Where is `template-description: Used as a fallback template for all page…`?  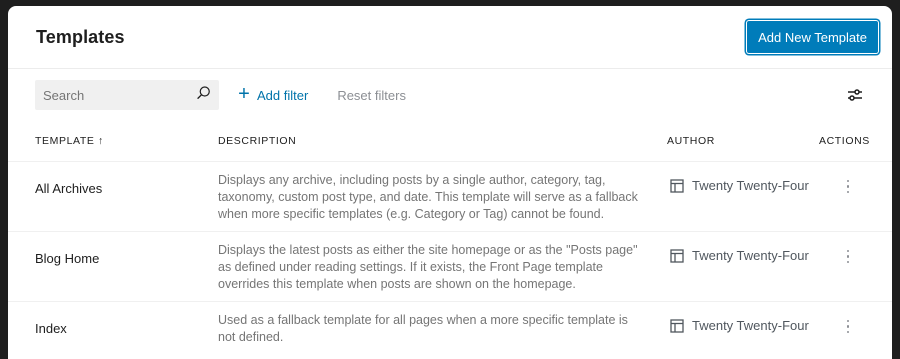
template-description: Used as a fallback template for all page… is located at coordinates (423, 328).